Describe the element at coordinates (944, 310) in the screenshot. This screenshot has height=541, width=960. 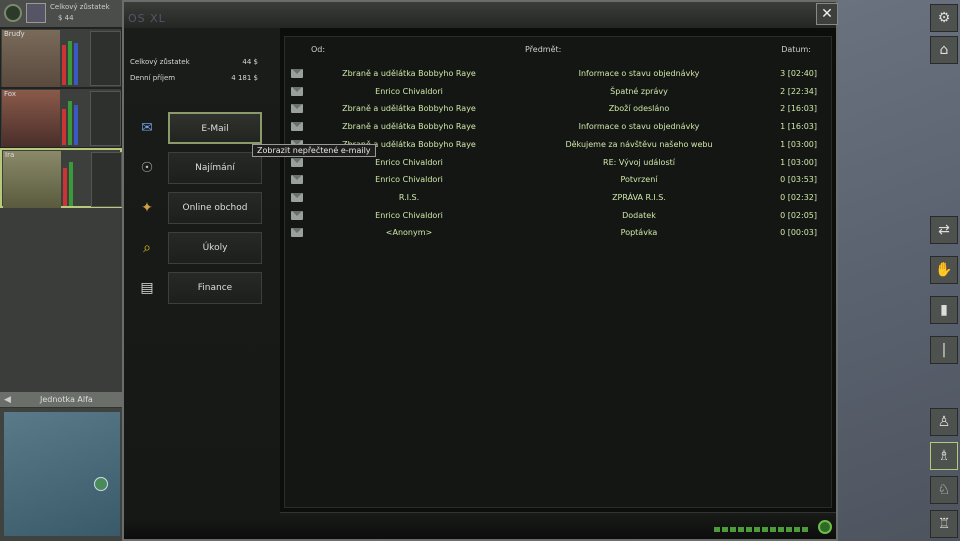
I see `door-icon: ▮` at that location.